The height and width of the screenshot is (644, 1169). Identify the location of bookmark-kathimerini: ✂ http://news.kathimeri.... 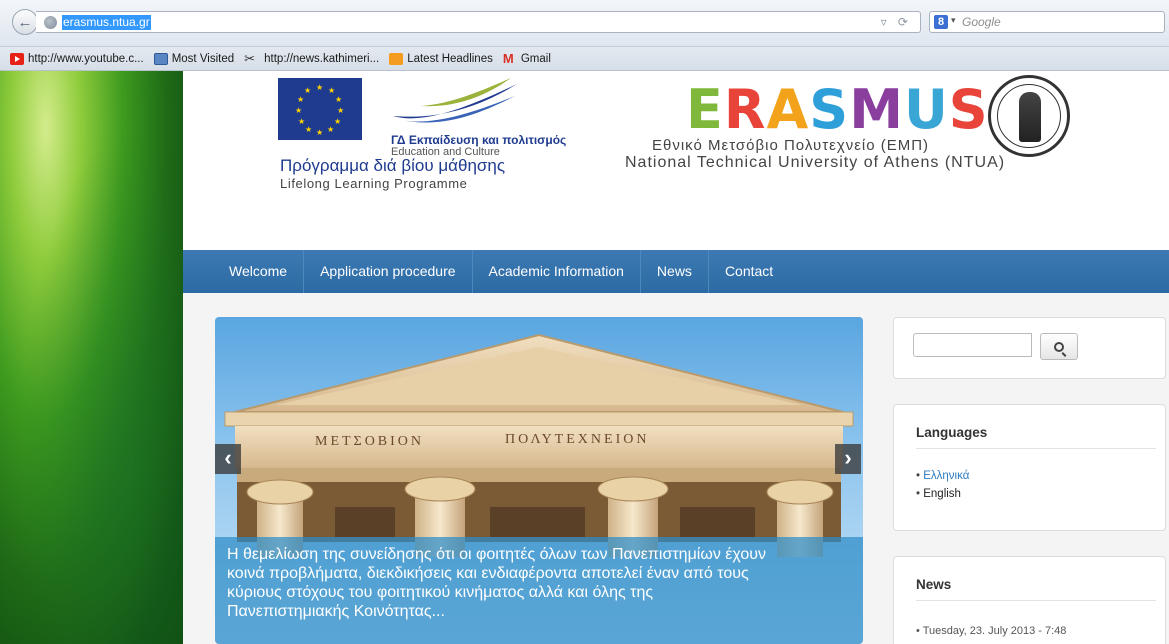
(312, 58).